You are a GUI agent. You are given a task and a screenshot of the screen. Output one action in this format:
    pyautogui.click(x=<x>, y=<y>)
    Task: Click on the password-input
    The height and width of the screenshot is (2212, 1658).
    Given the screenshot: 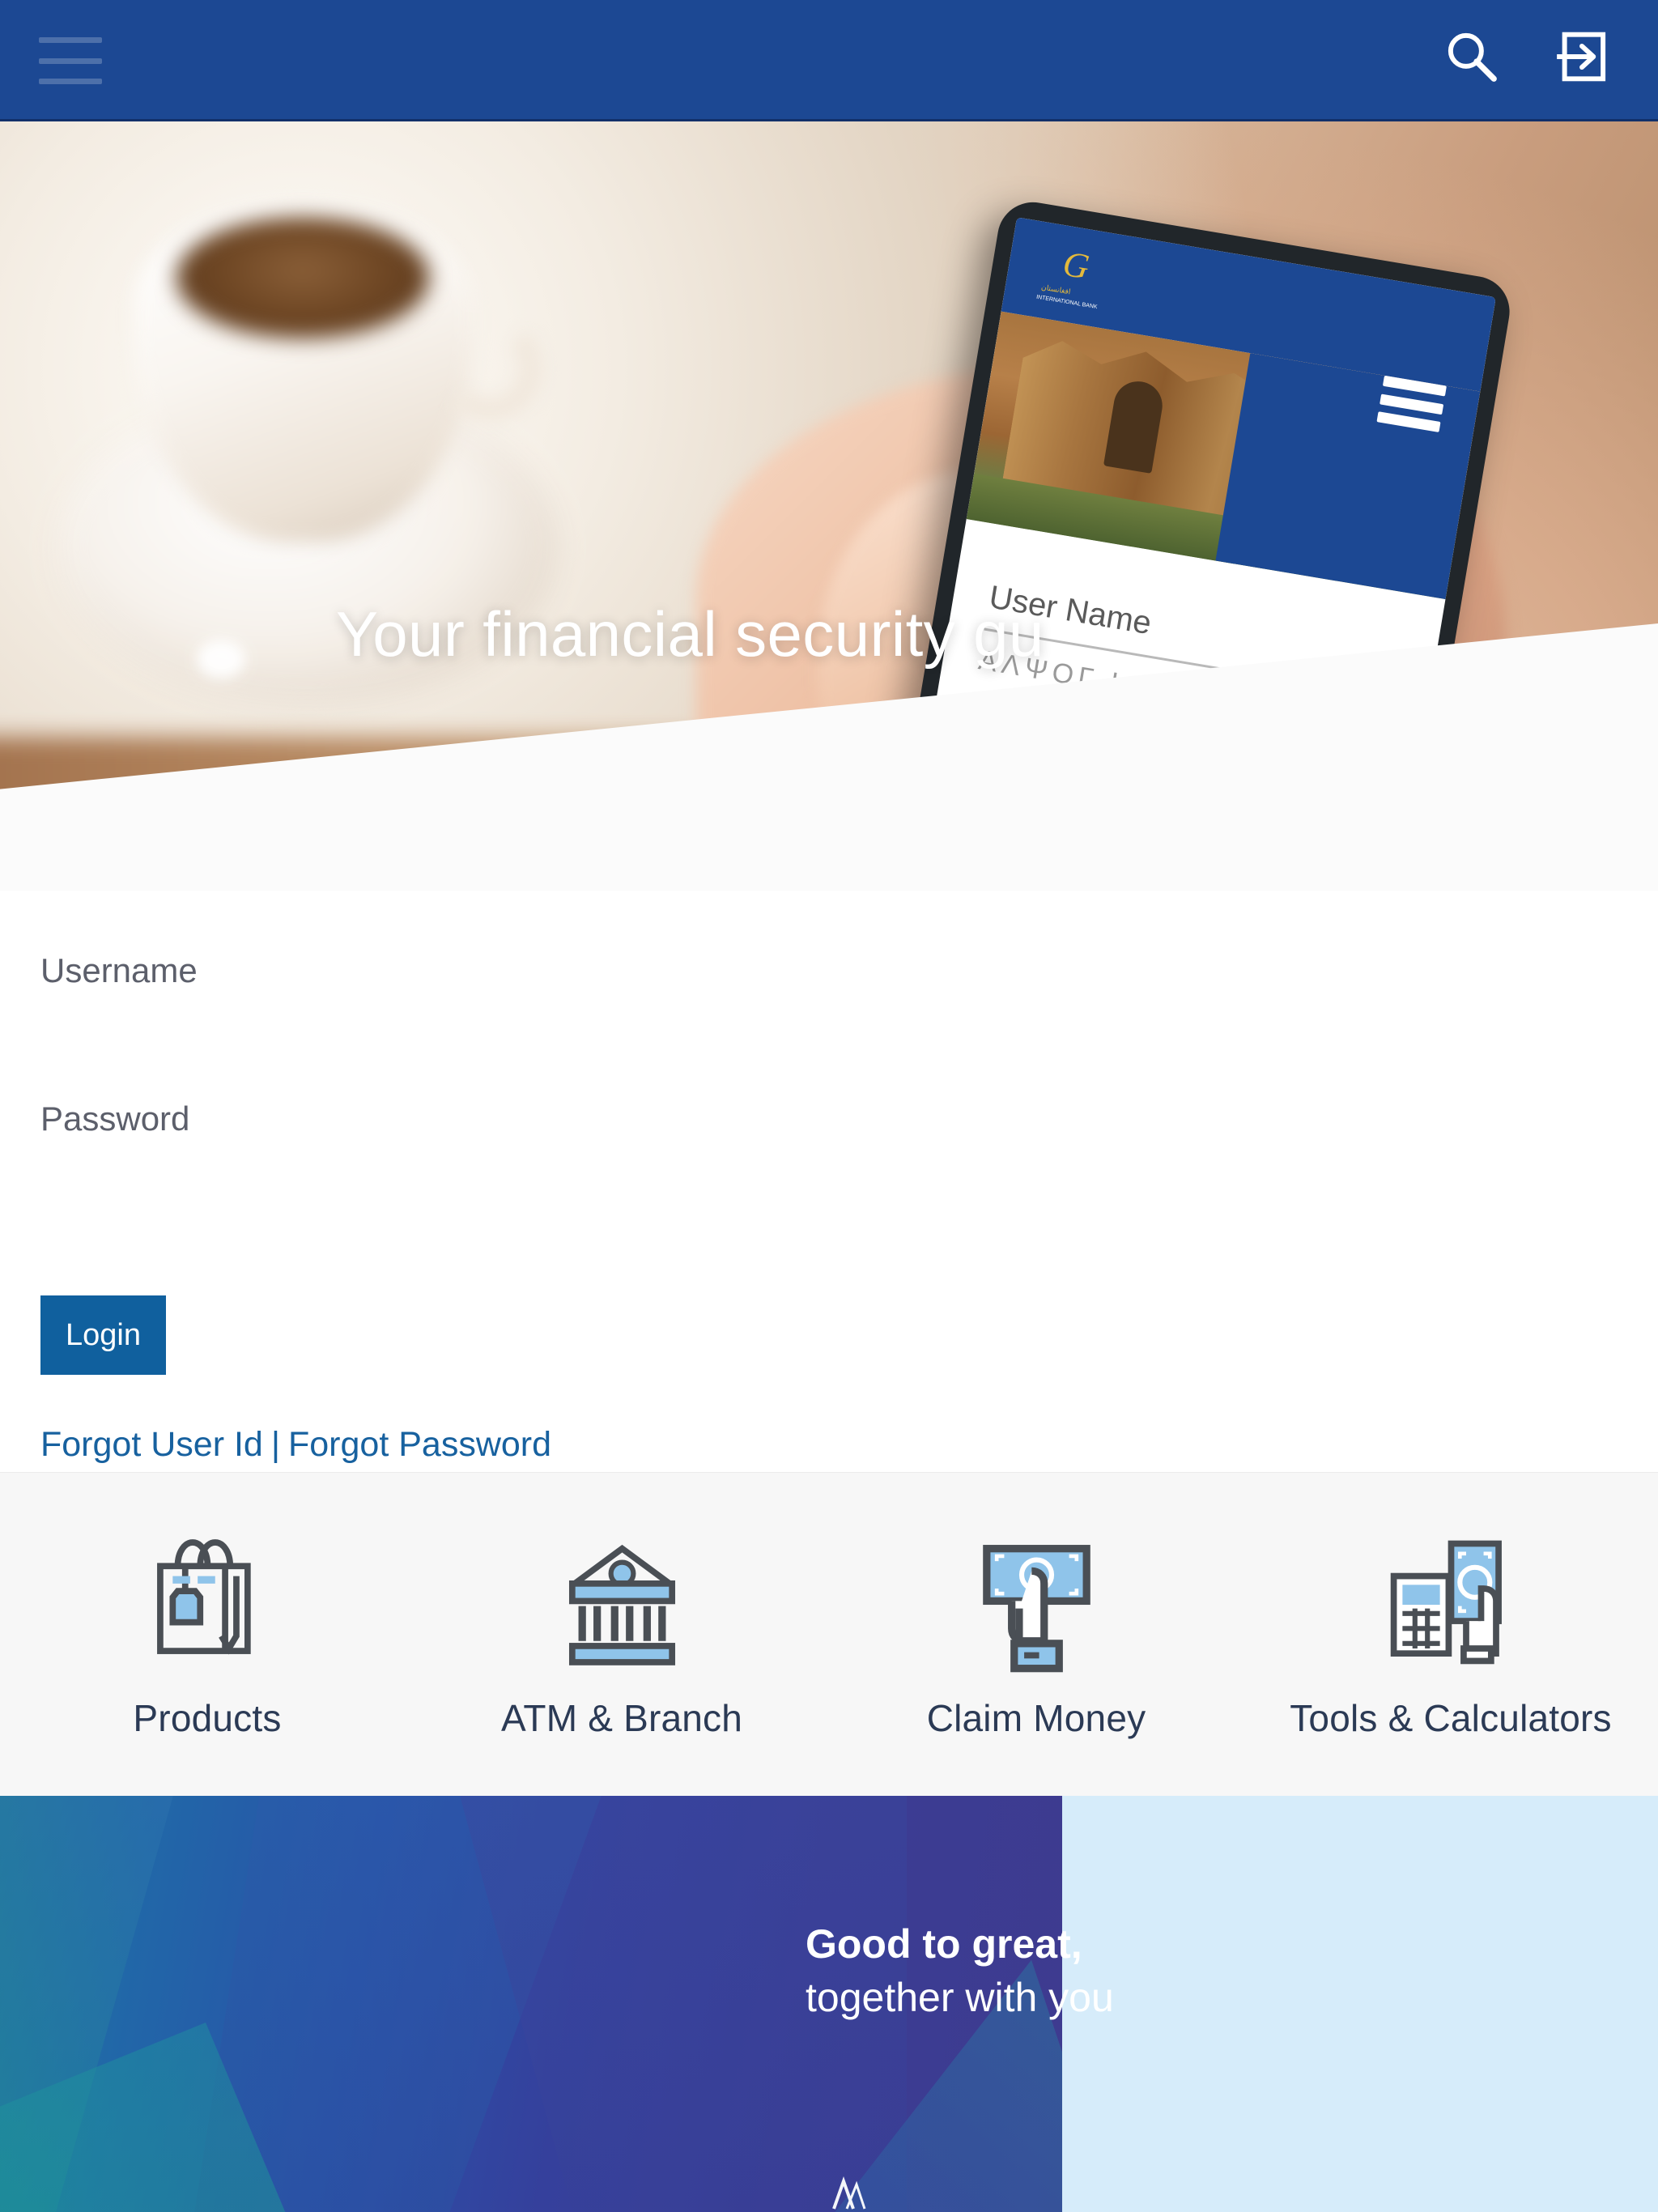 What is the action you would take?
    pyautogui.click(x=526, y=1171)
    